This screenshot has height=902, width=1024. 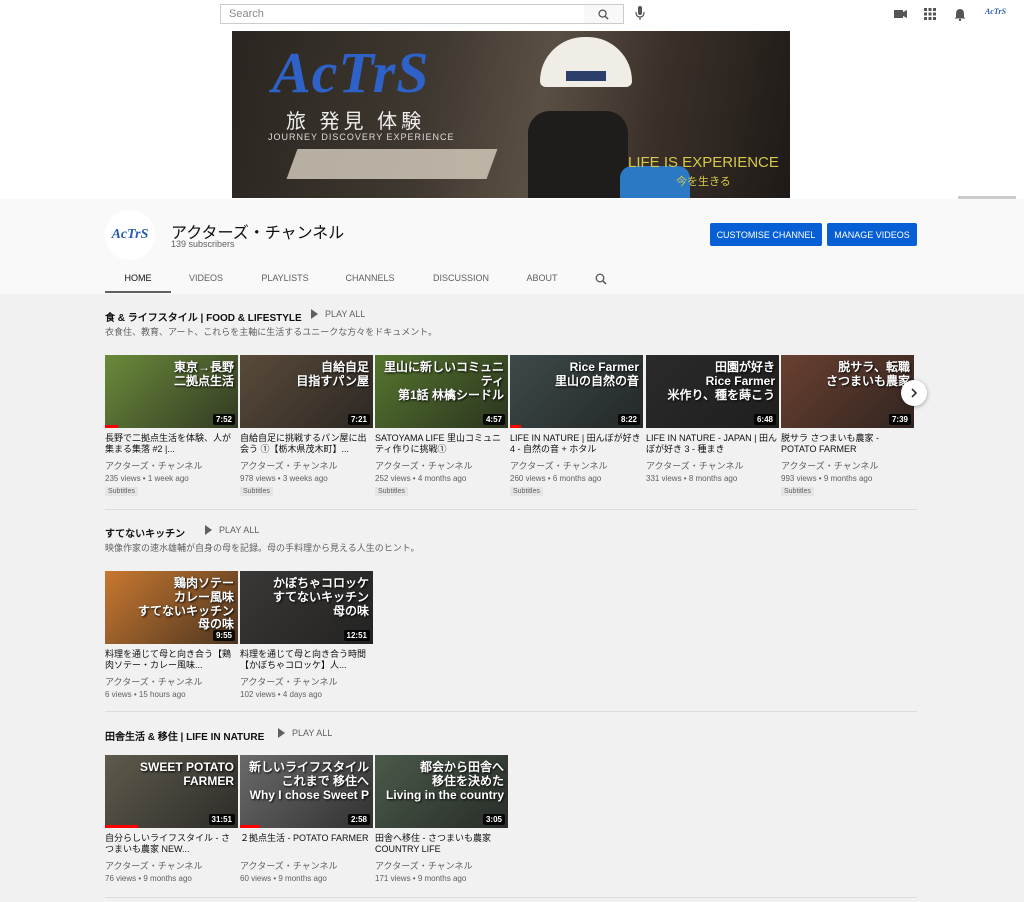 I want to click on shelf-title: すてないキッチン, so click(x=145, y=532).